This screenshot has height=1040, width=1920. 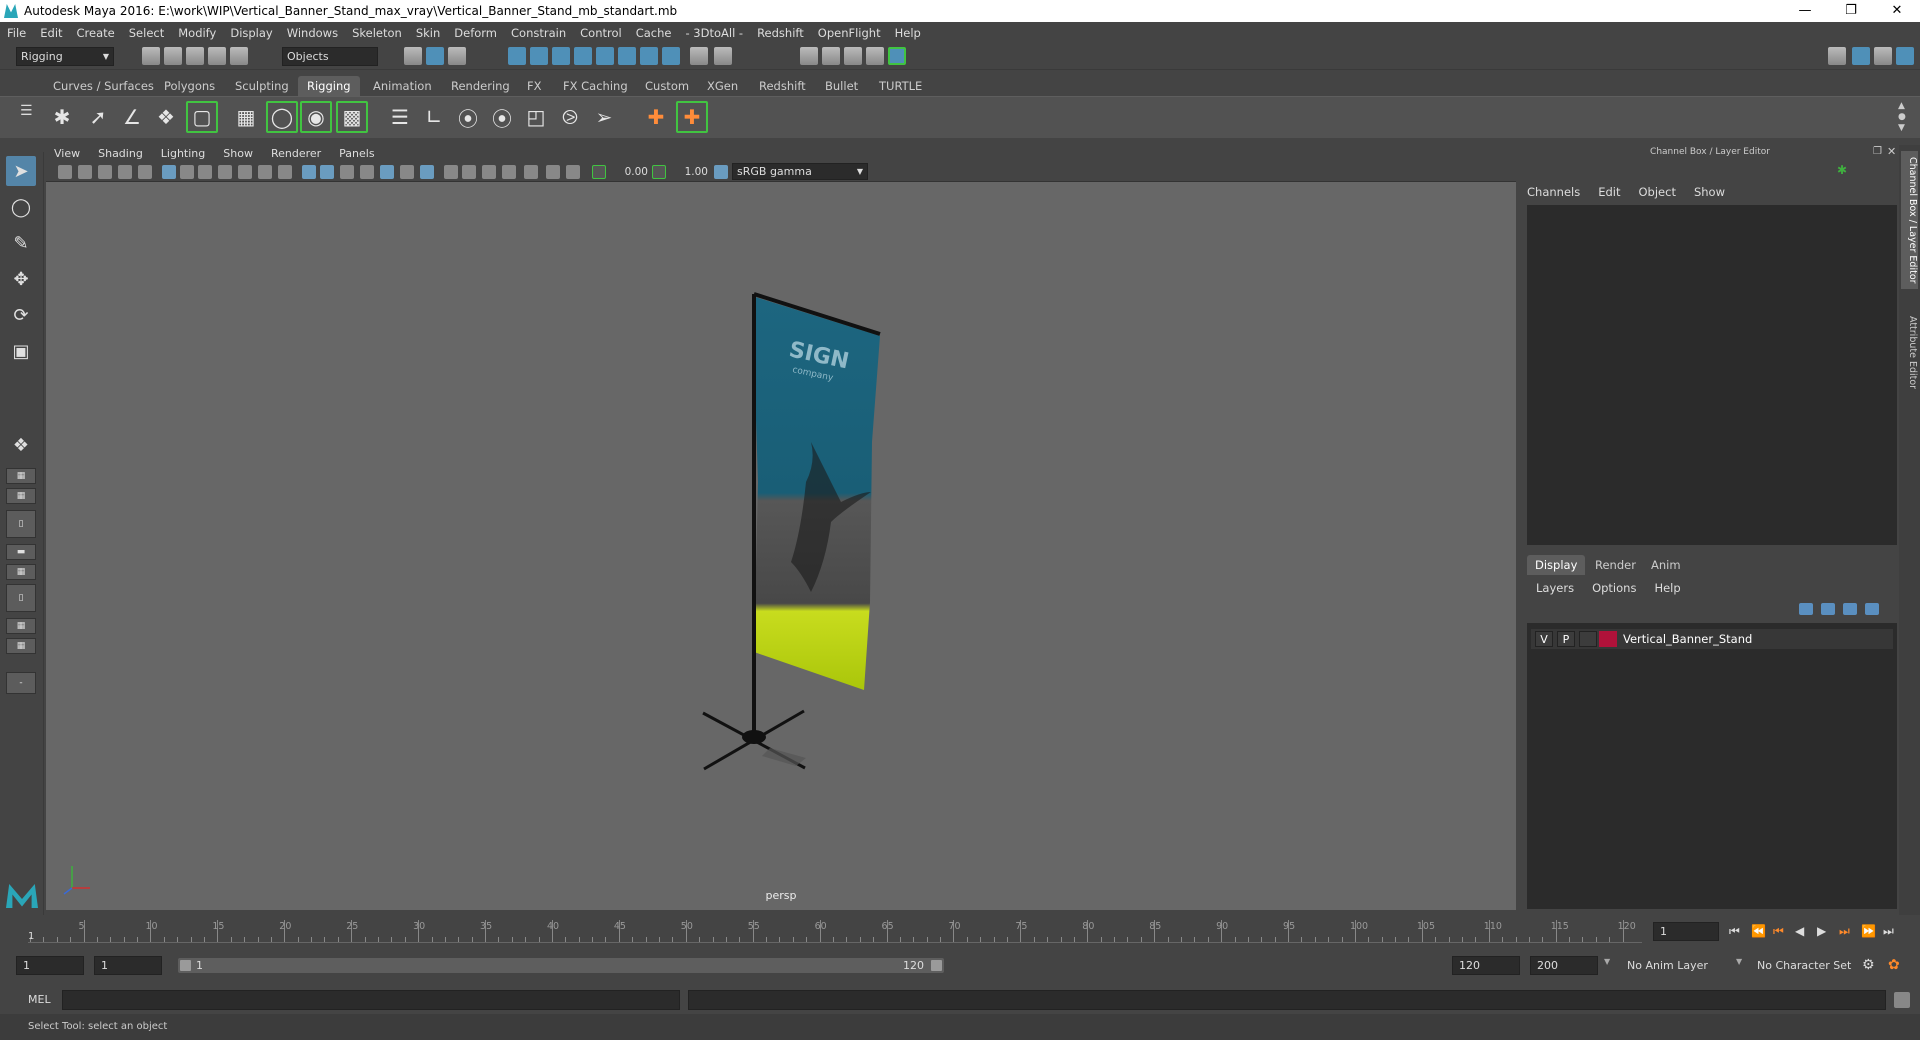 What do you see at coordinates (1566, 639) in the screenshot?
I see `layer-playback-toggle: P` at bounding box center [1566, 639].